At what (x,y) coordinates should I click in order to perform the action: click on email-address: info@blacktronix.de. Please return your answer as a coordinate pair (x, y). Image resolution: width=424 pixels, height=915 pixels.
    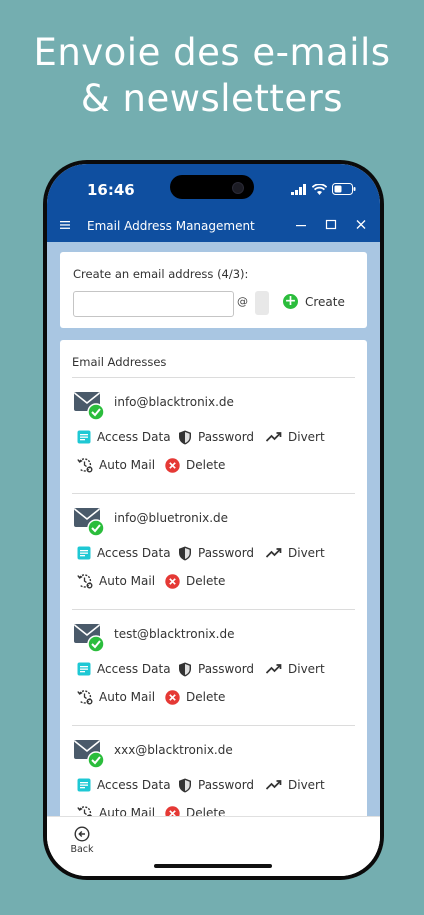
    Looking at the image, I should click on (174, 402).